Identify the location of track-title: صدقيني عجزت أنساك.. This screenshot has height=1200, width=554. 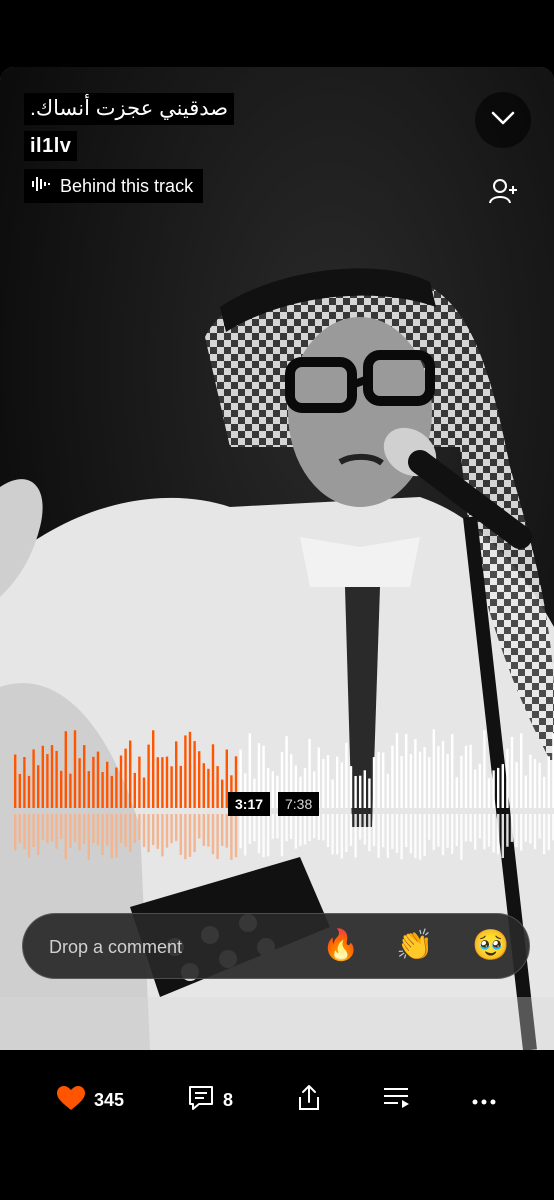
(129, 109).